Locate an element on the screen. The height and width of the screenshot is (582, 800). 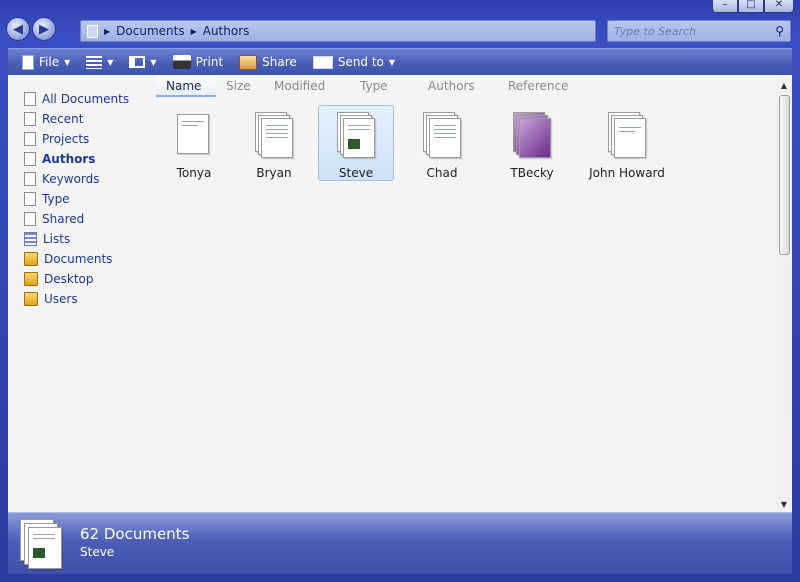
scroll-down-arrow-icon: ▼ is located at coordinates (784, 505).